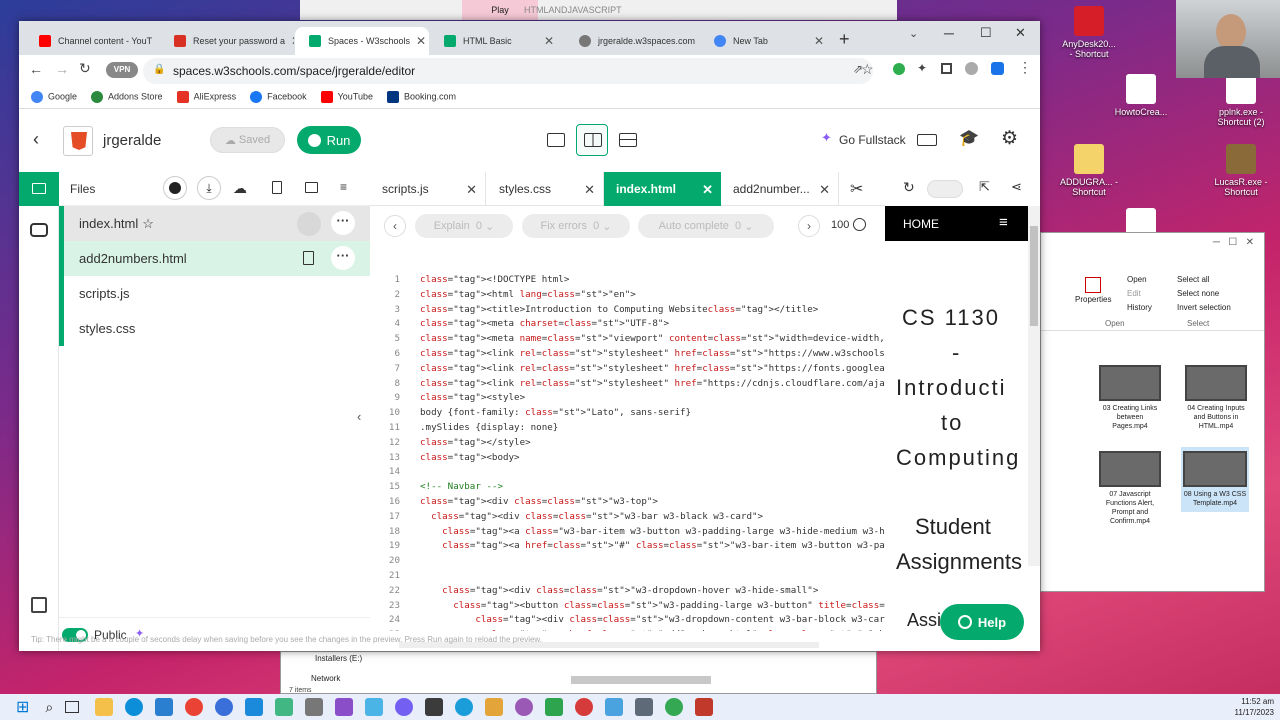 This screenshot has width=1280, height=720. What do you see at coordinates (194, 707) in the screenshot?
I see `chrome-taskbar-icon` at bounding box center [194, 707].